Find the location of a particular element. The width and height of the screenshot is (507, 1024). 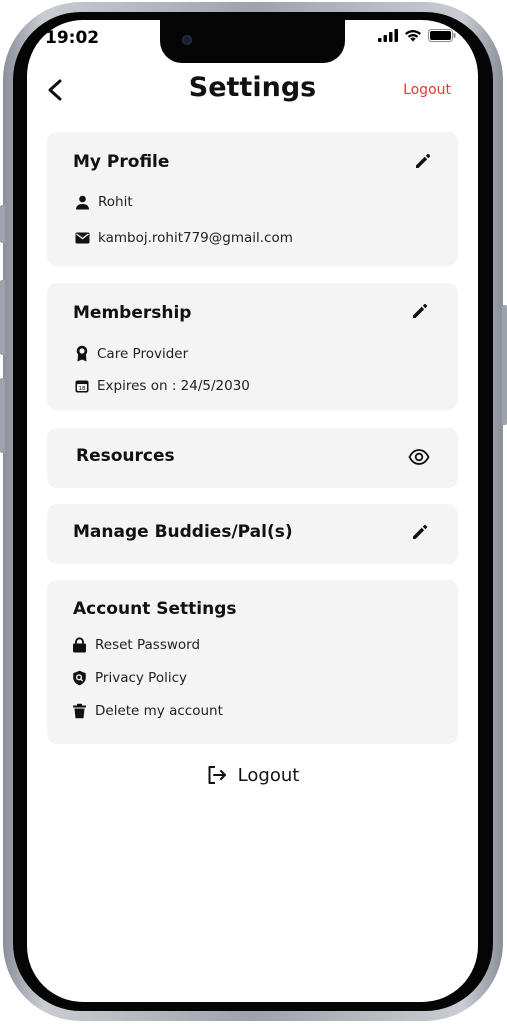

power-button is located at coordinates (504, 365).